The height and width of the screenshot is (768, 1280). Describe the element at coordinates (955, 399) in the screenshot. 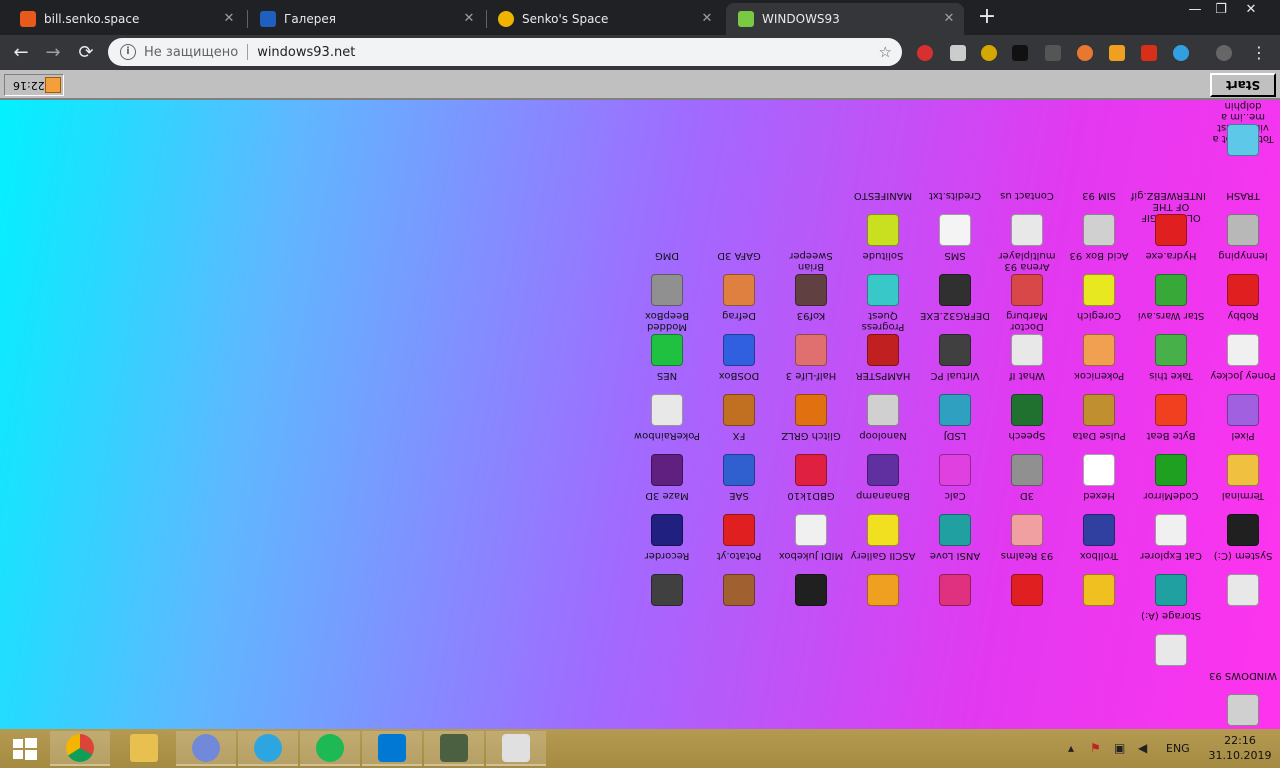

I see `desktop-icon: Virtual PC` at that location.